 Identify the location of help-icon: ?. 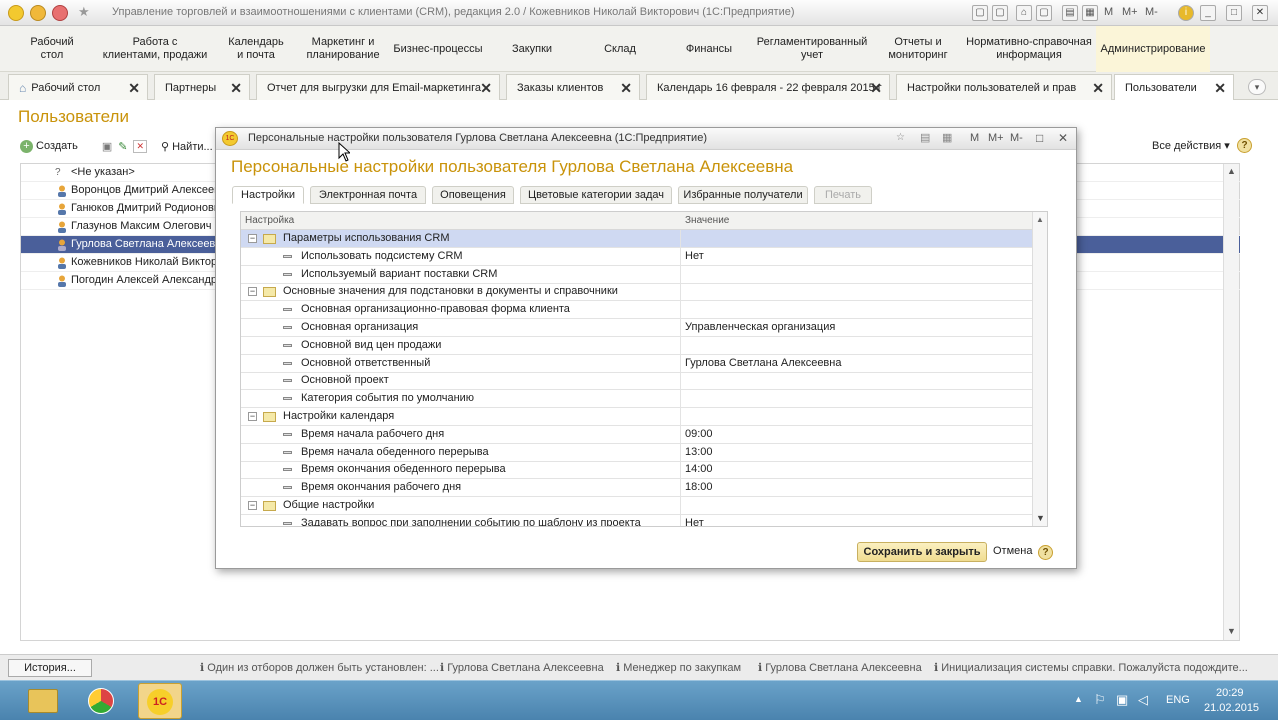
(1045, 552).